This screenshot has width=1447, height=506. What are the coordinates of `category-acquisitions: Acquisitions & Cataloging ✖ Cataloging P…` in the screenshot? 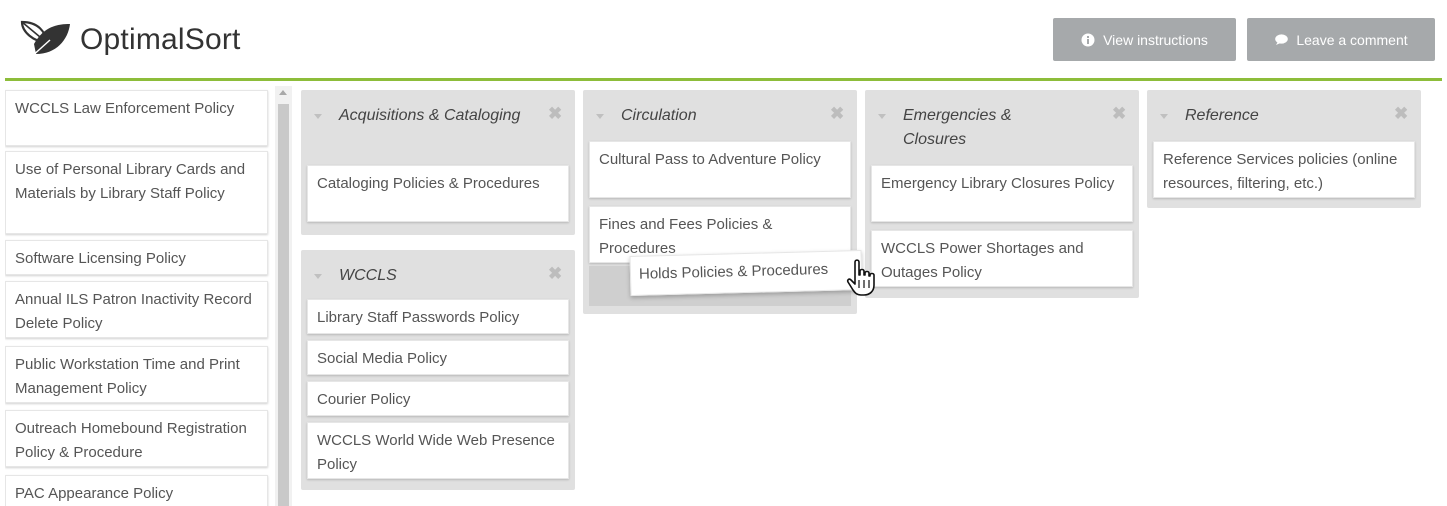 It's located at (438, 162).